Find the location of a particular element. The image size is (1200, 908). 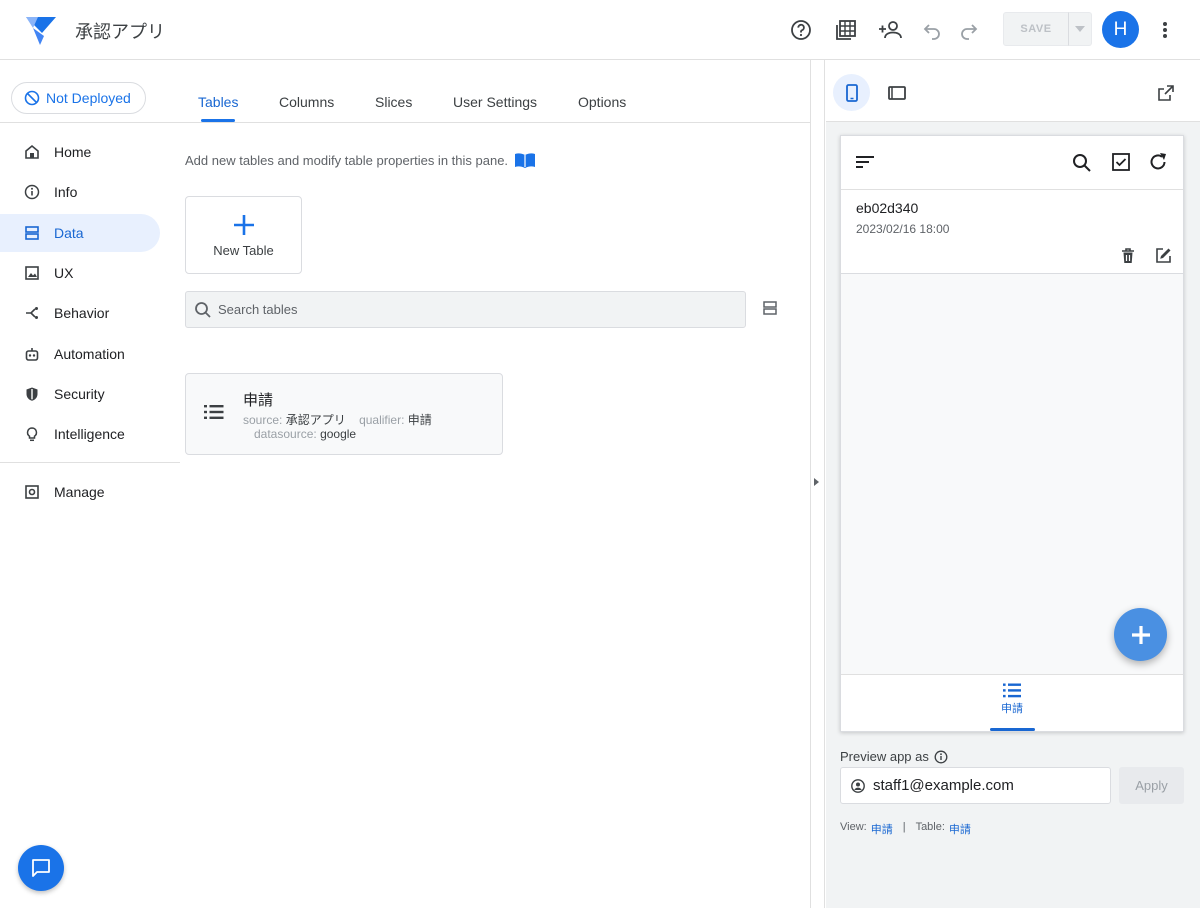

view-label: View: is located at coordinates (853, 827).